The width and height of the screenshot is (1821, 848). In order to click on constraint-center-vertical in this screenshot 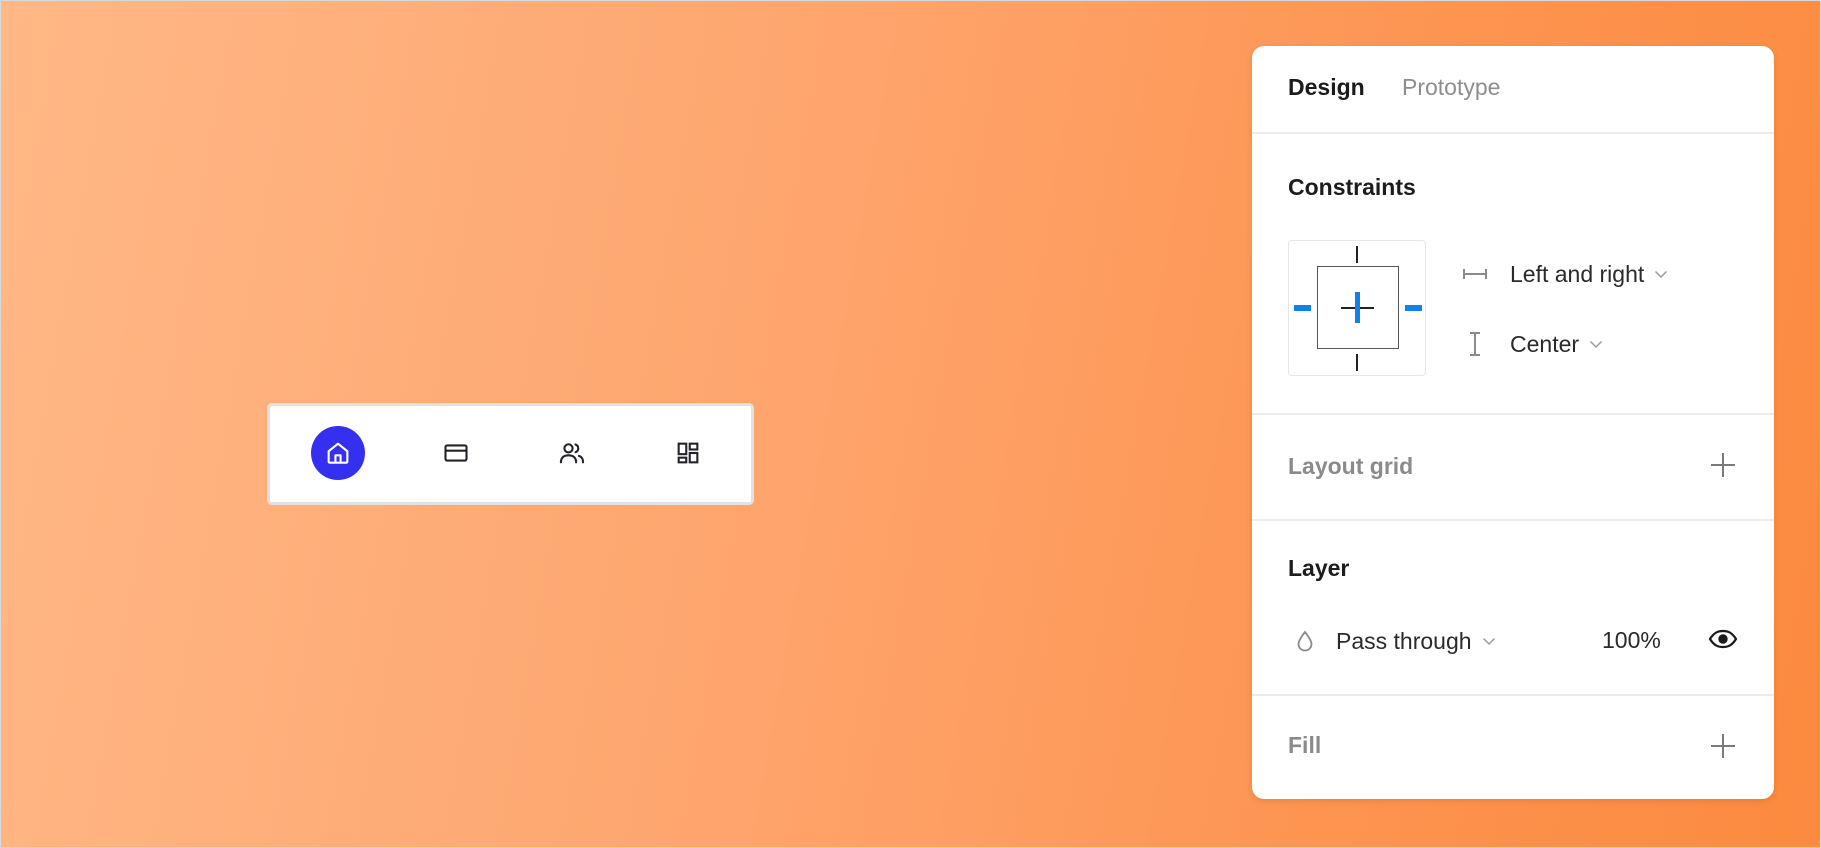, I will do `click(1357, 307)`.